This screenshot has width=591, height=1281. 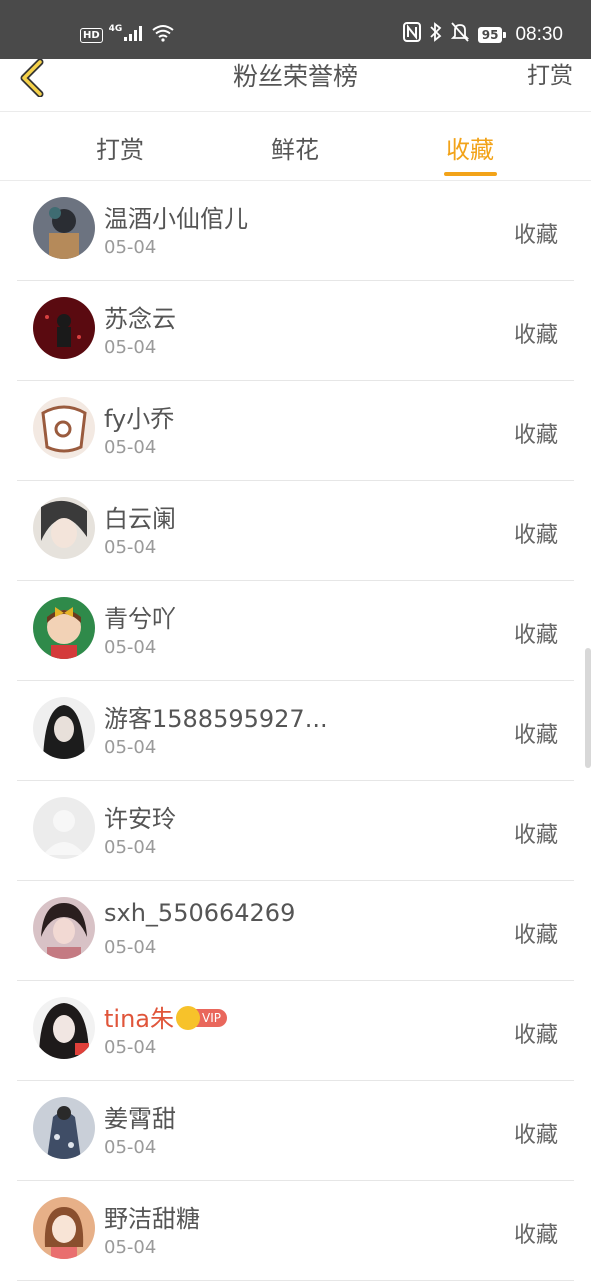 I want to click on vip-badge: VIP, so click(x=201, y=1018).